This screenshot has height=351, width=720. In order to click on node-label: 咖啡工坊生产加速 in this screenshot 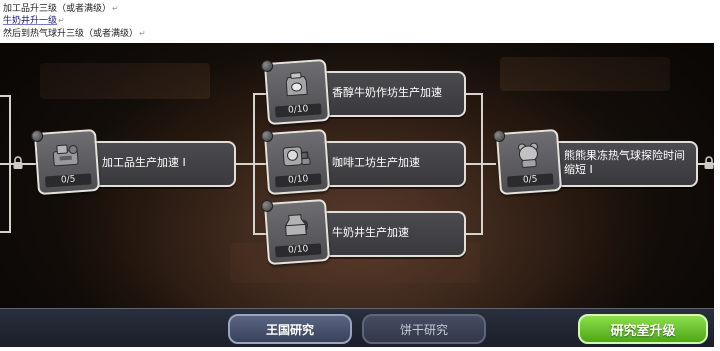, I will do `click(376, 162)`.